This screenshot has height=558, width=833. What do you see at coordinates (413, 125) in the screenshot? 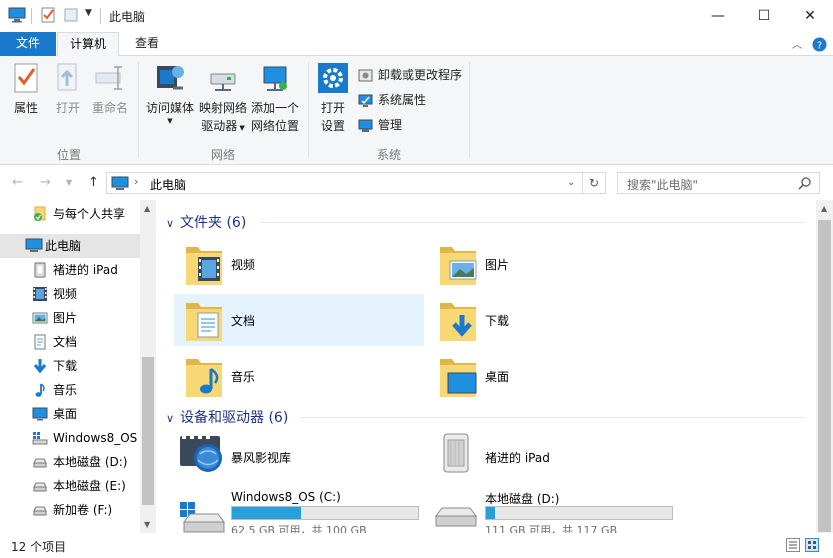
I see `manage-button: 管理` at bounding box center [413, 125].